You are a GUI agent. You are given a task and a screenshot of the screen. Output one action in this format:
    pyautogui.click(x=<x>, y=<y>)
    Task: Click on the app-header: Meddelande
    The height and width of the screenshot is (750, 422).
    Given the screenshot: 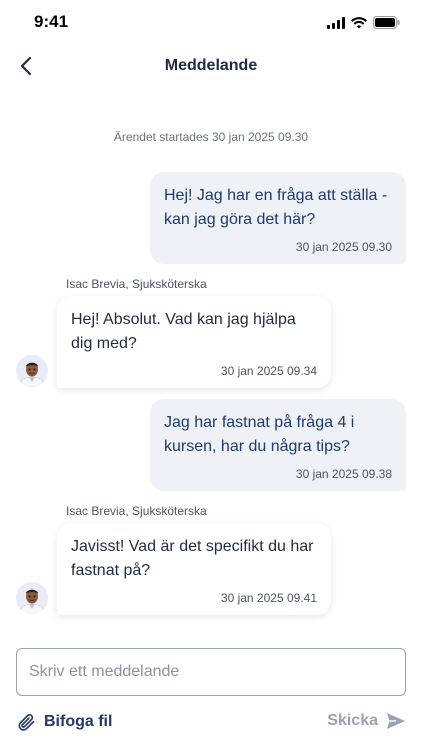 What is the action you would take?
    pyautogui.click(x=211, y=66)
    